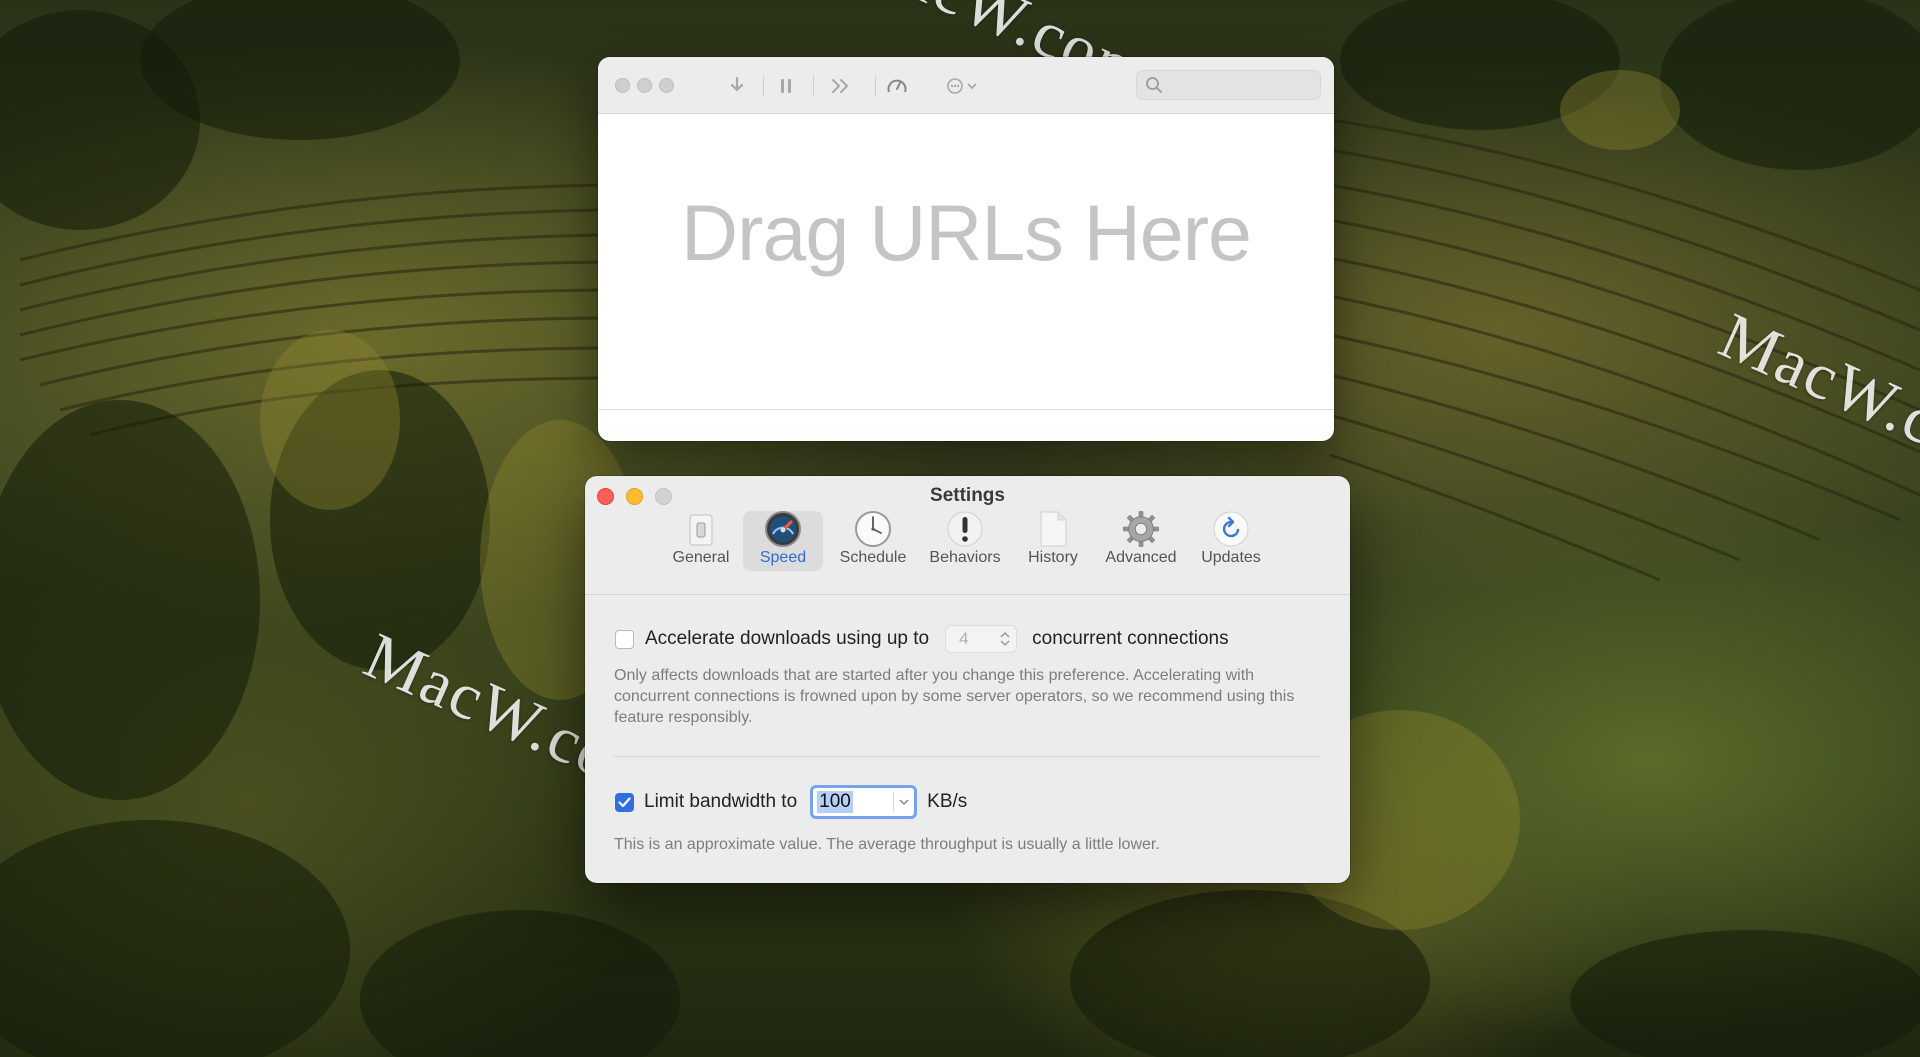 The width and height of the screenshot is (1920, 1057). I want to click on exclamation-icon, so click(965, 529).